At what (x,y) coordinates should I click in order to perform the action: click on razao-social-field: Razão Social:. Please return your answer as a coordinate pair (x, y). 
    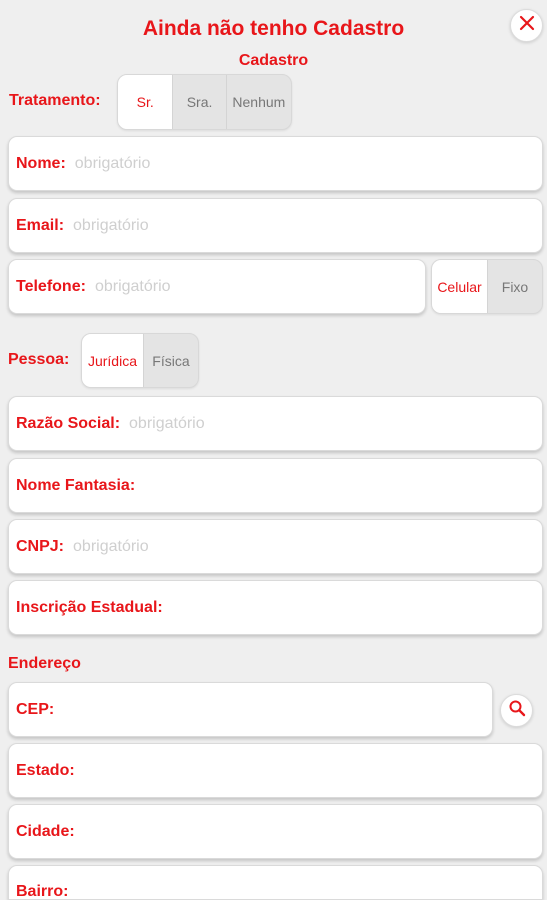
    Looking at the image, I should click on (275, 423).